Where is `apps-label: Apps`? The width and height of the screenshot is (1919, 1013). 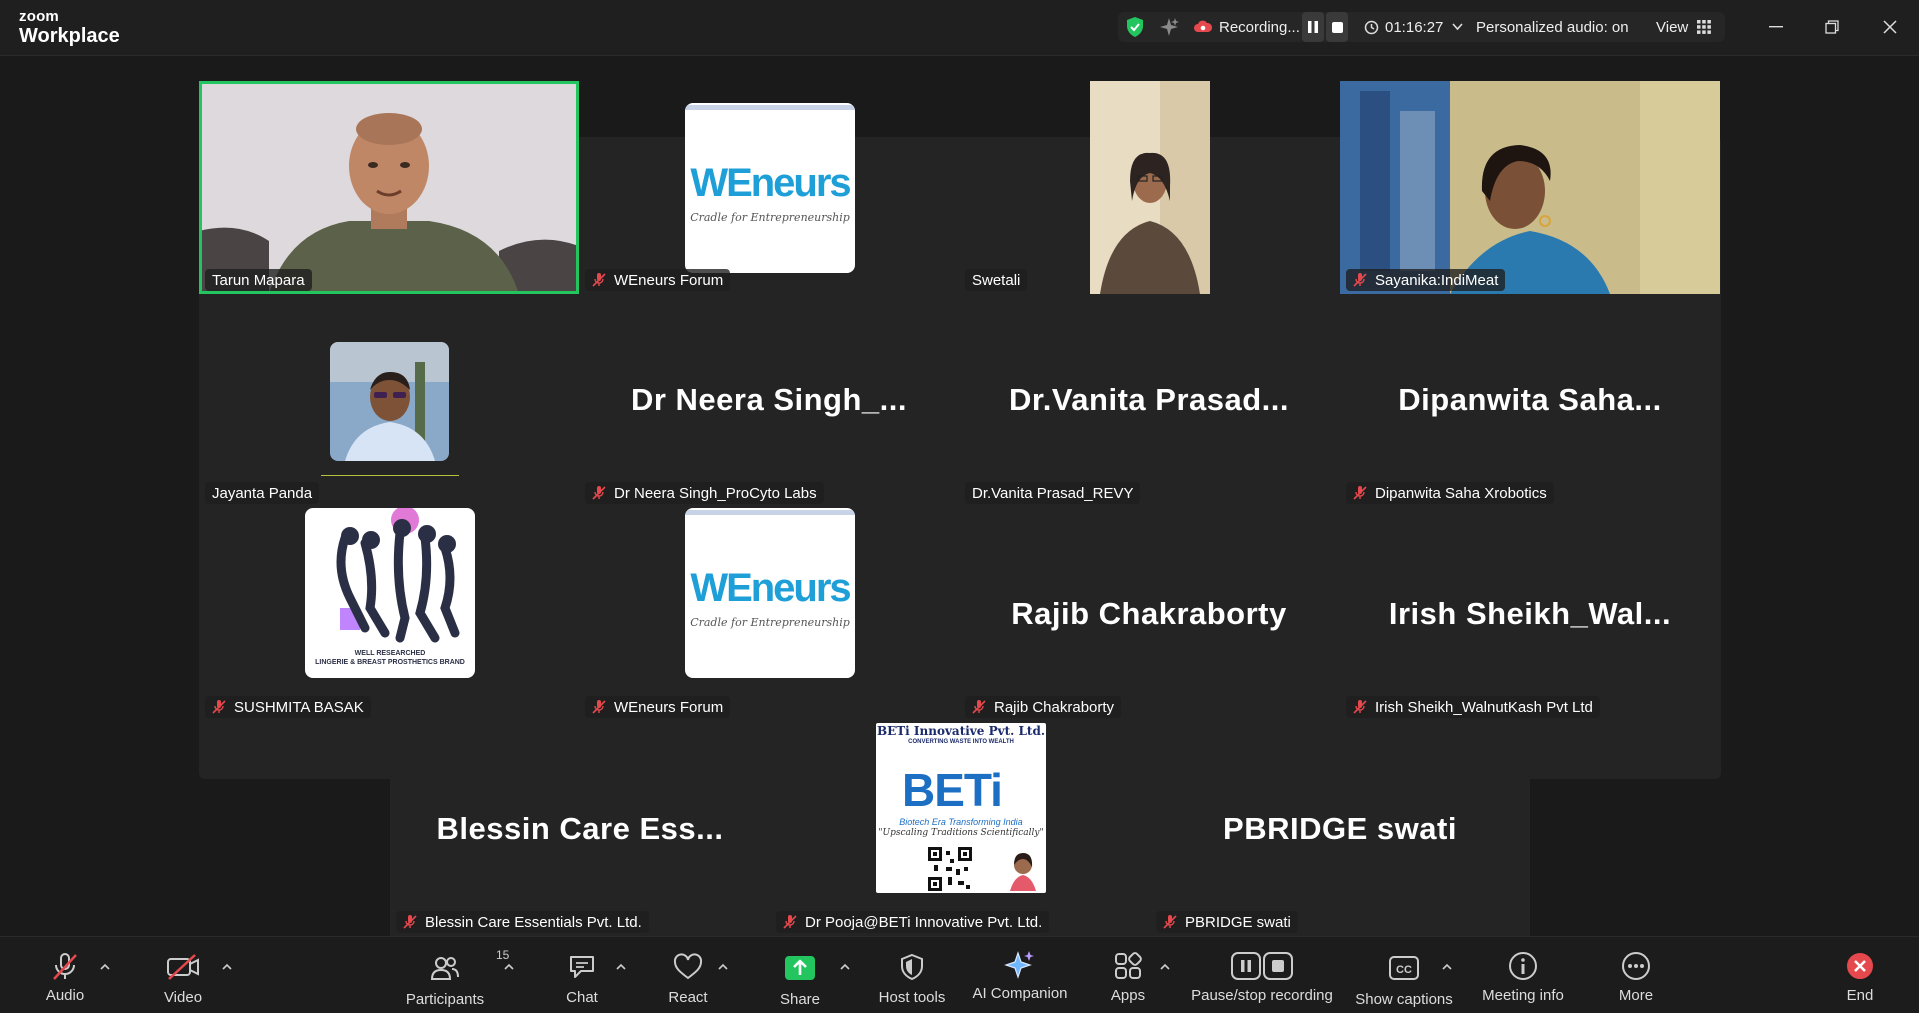 apps-label: Apps is located at coordinates (1128, 995).